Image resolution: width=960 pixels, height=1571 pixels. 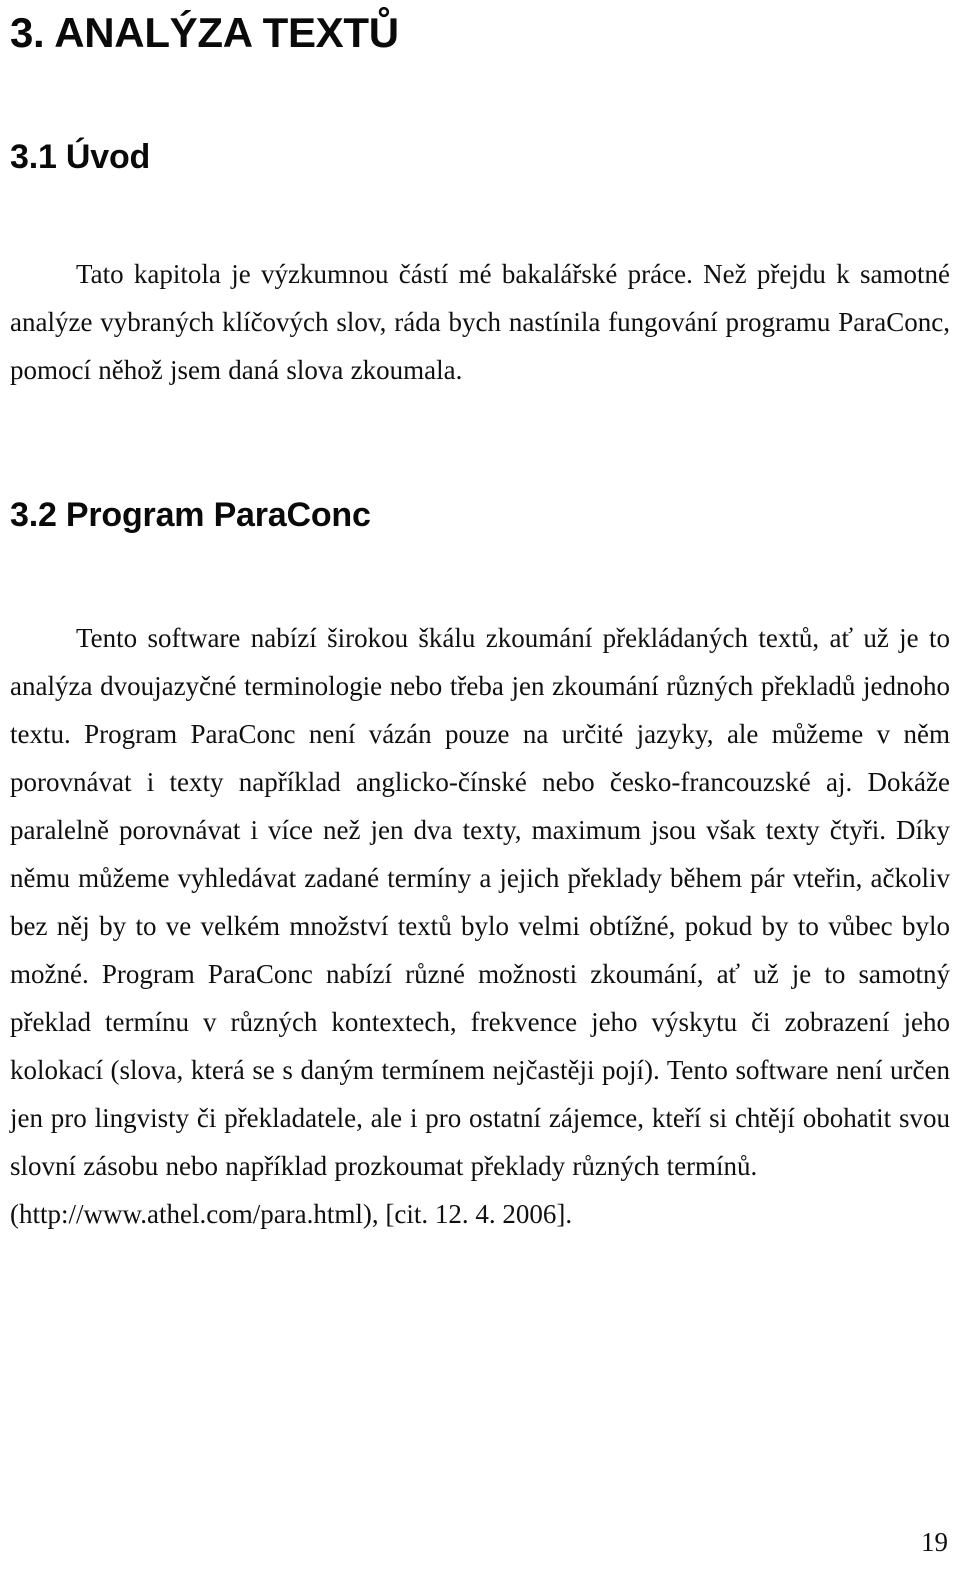 What do you see at coordinates (480, 97) in the screenshot?
I see `spacer-after-chapter-heading` at bounding box center [480, 97].